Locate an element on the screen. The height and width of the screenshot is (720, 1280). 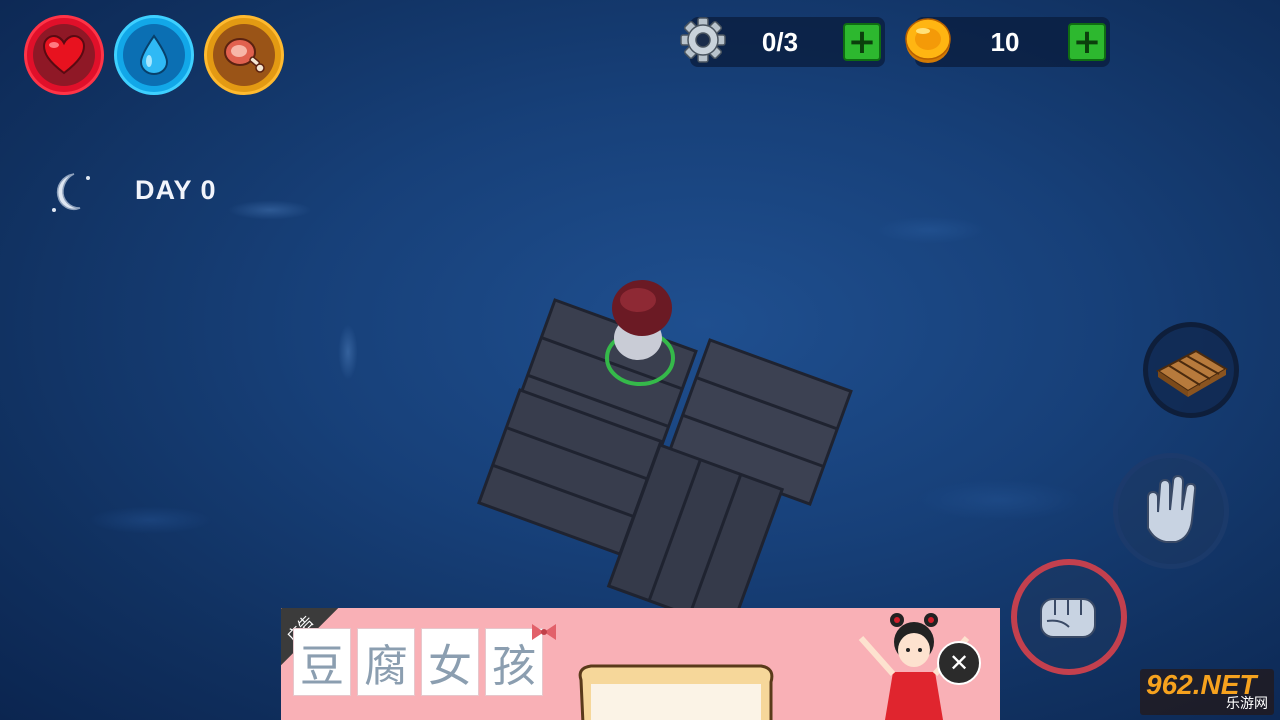
gear-icon is located at coordinates (703, 40).